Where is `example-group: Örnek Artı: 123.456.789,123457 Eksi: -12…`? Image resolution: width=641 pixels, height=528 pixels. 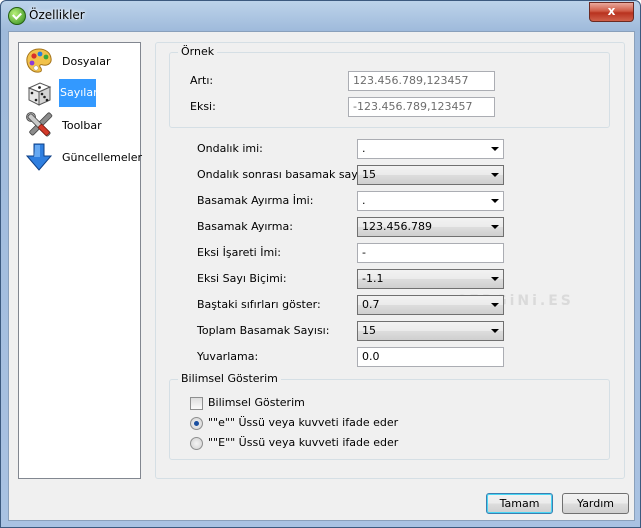 example-group: Örnek Artı: 123.456.789,123457 Eksi: -12… is located at coordinates (389, 86).